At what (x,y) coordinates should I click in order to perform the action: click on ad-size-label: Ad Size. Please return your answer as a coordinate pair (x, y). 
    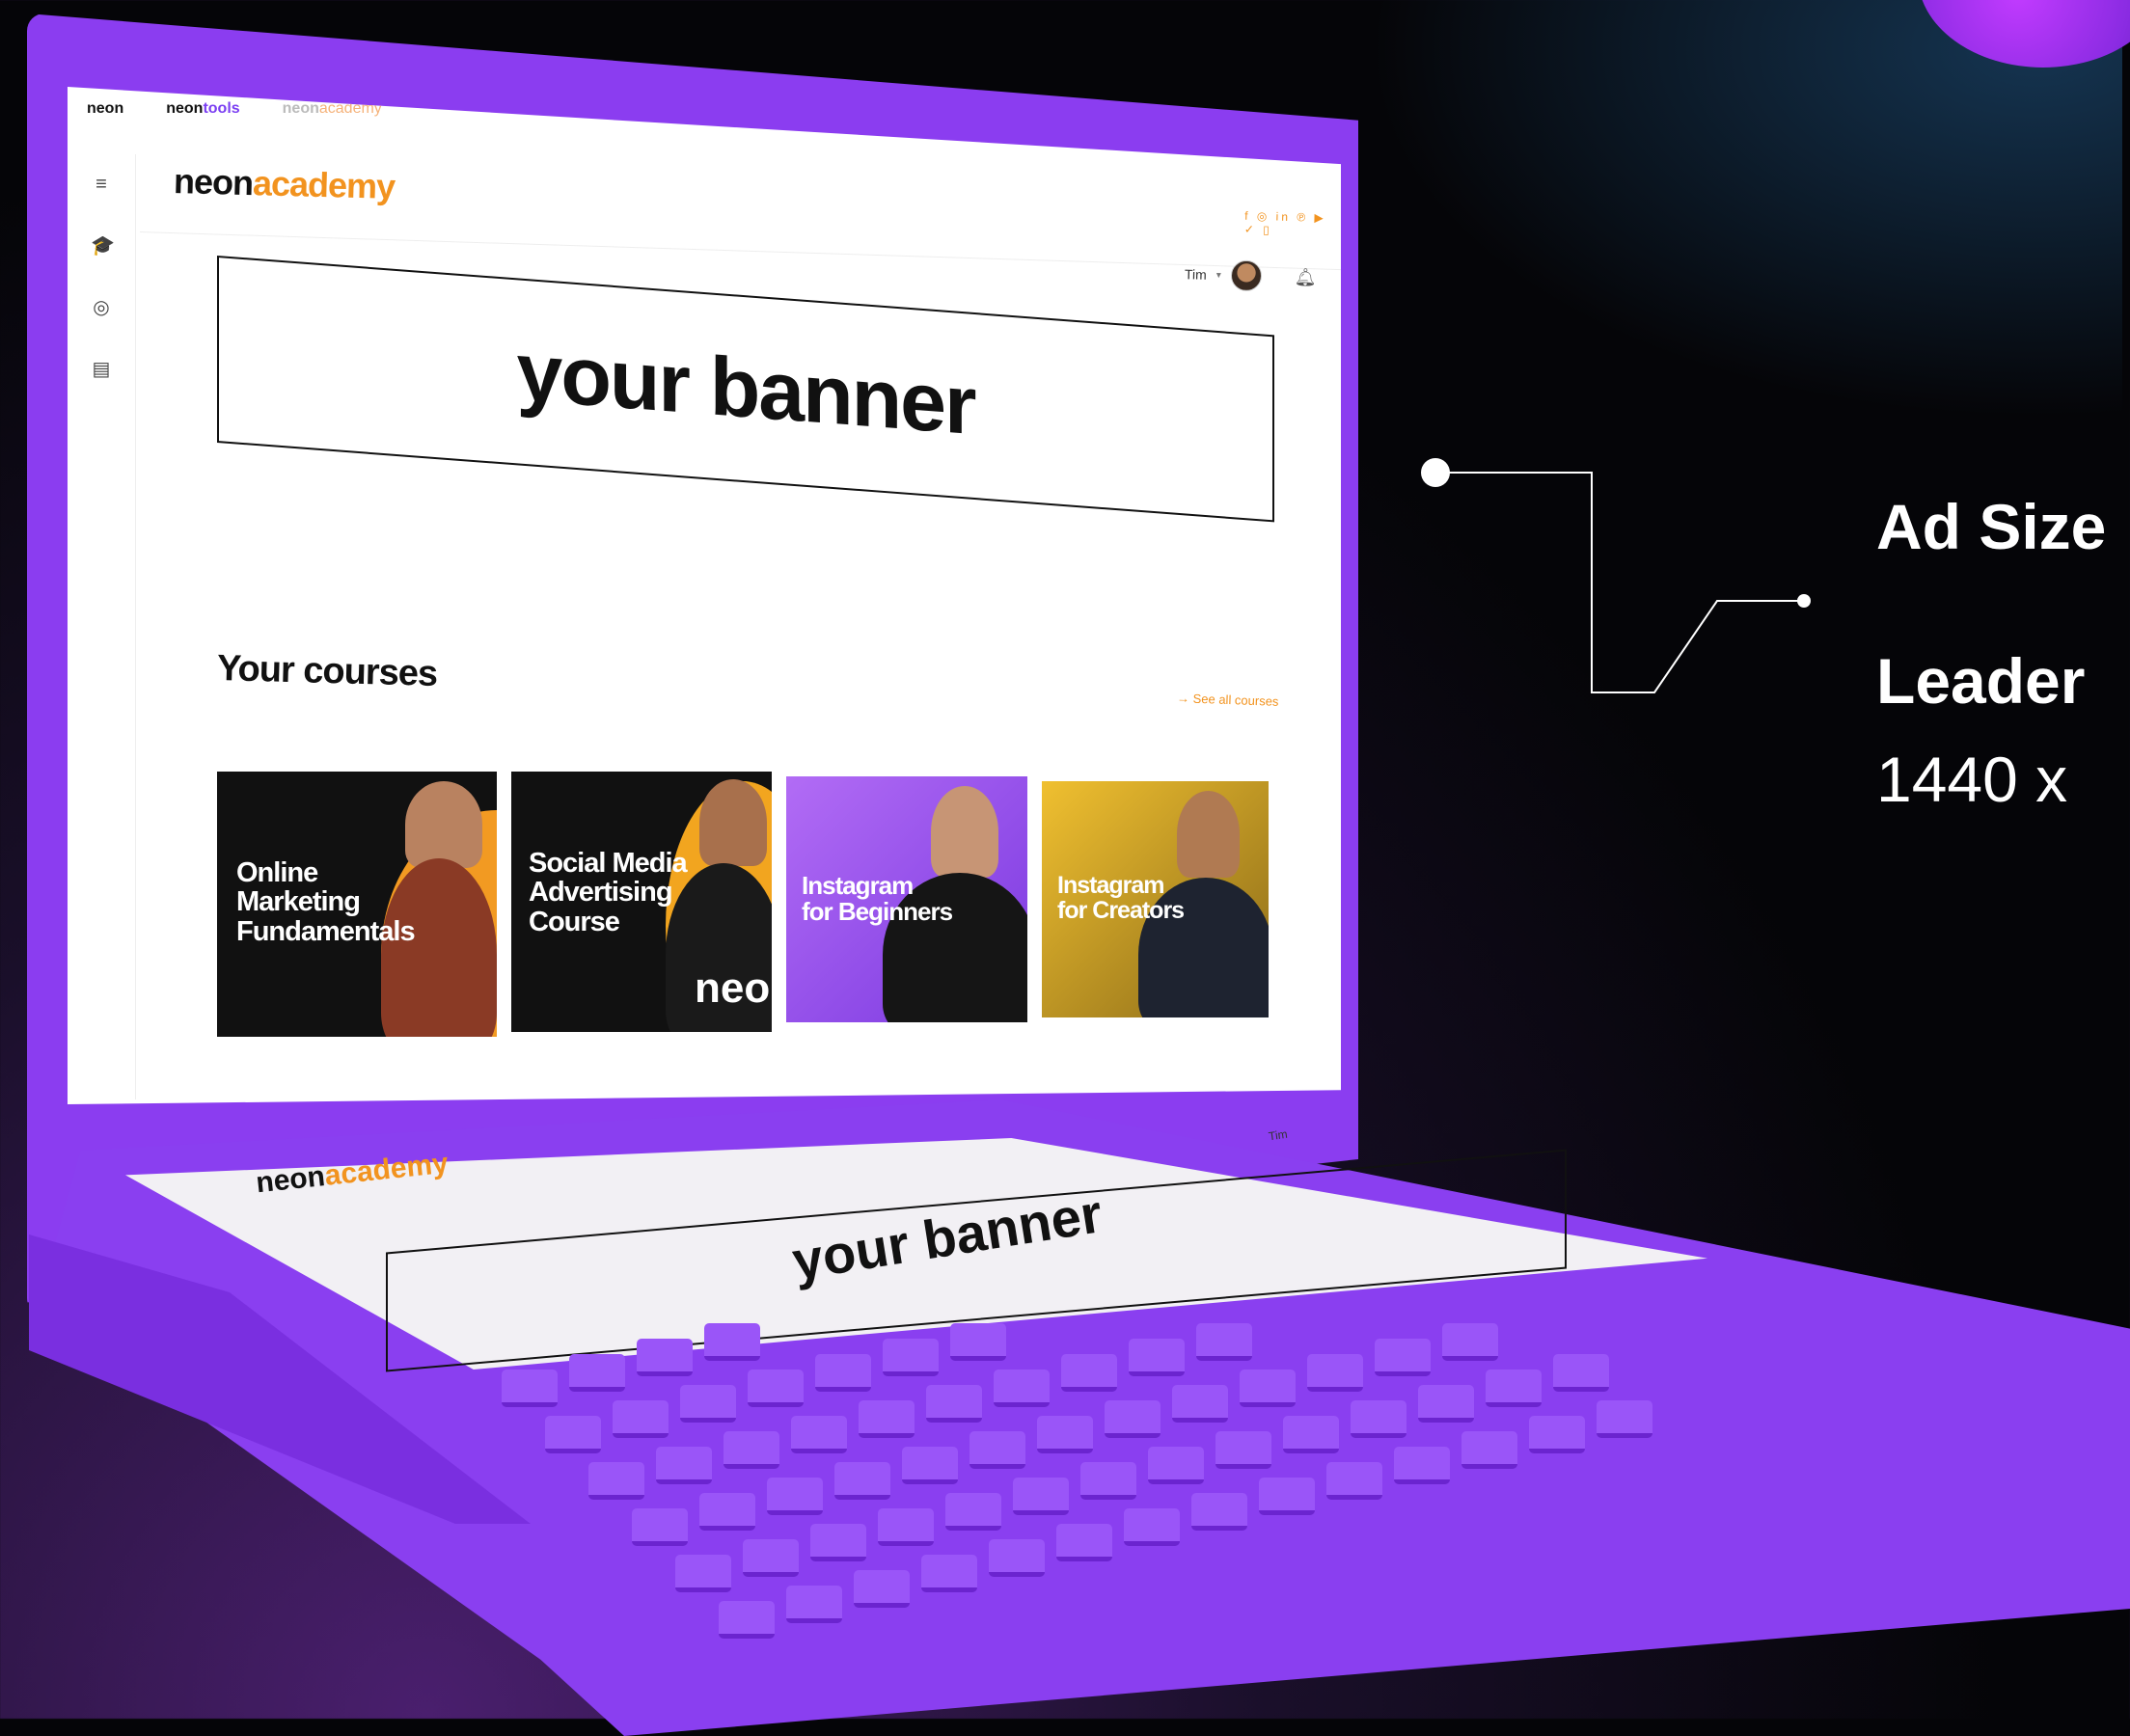
    Looking at the image, I should click on (1991, 526).